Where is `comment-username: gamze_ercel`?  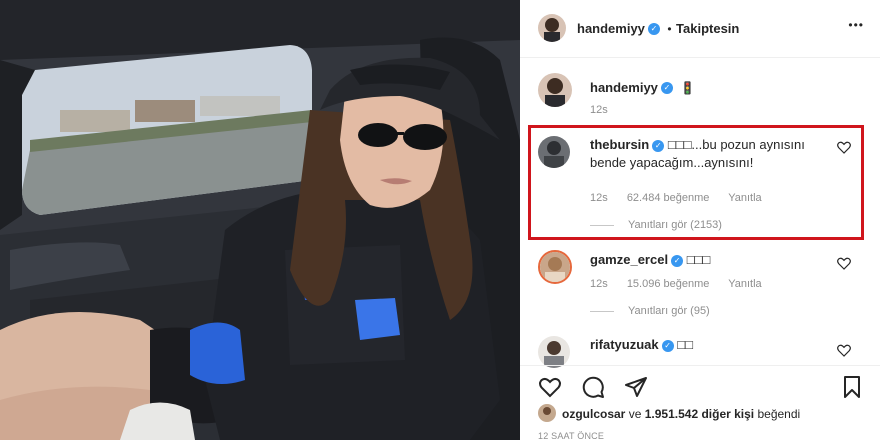 comment-username: gamze_ercel is located at coordinates (629, 259).